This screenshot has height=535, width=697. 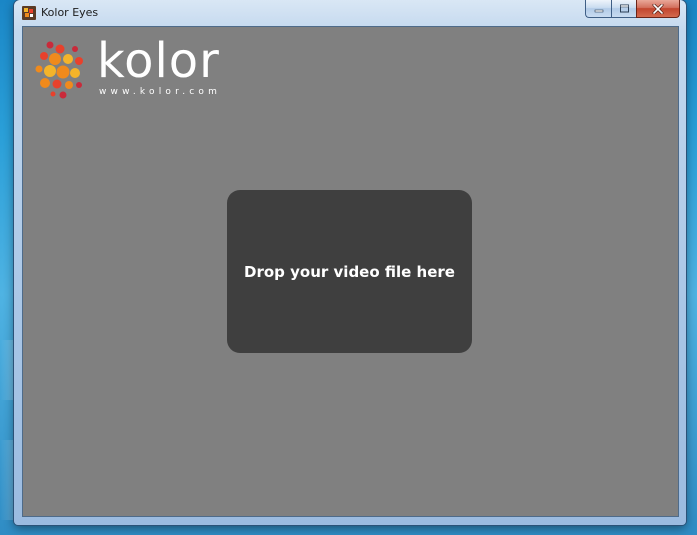 I want to click on caption-buttons, so click(x=632, y=9).